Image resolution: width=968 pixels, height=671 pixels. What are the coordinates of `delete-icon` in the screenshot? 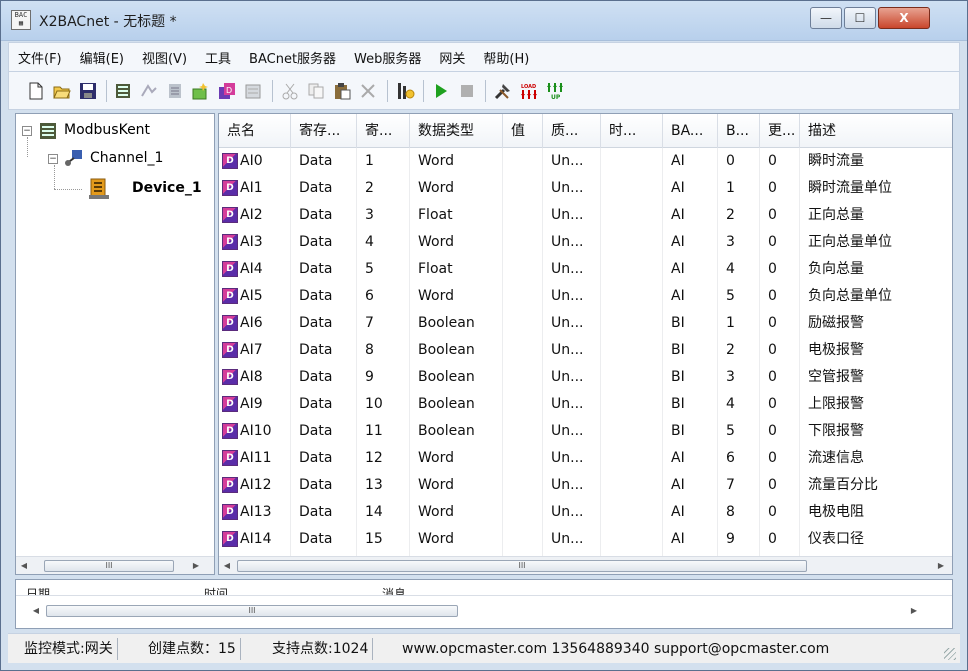 It's located at (368, 91).